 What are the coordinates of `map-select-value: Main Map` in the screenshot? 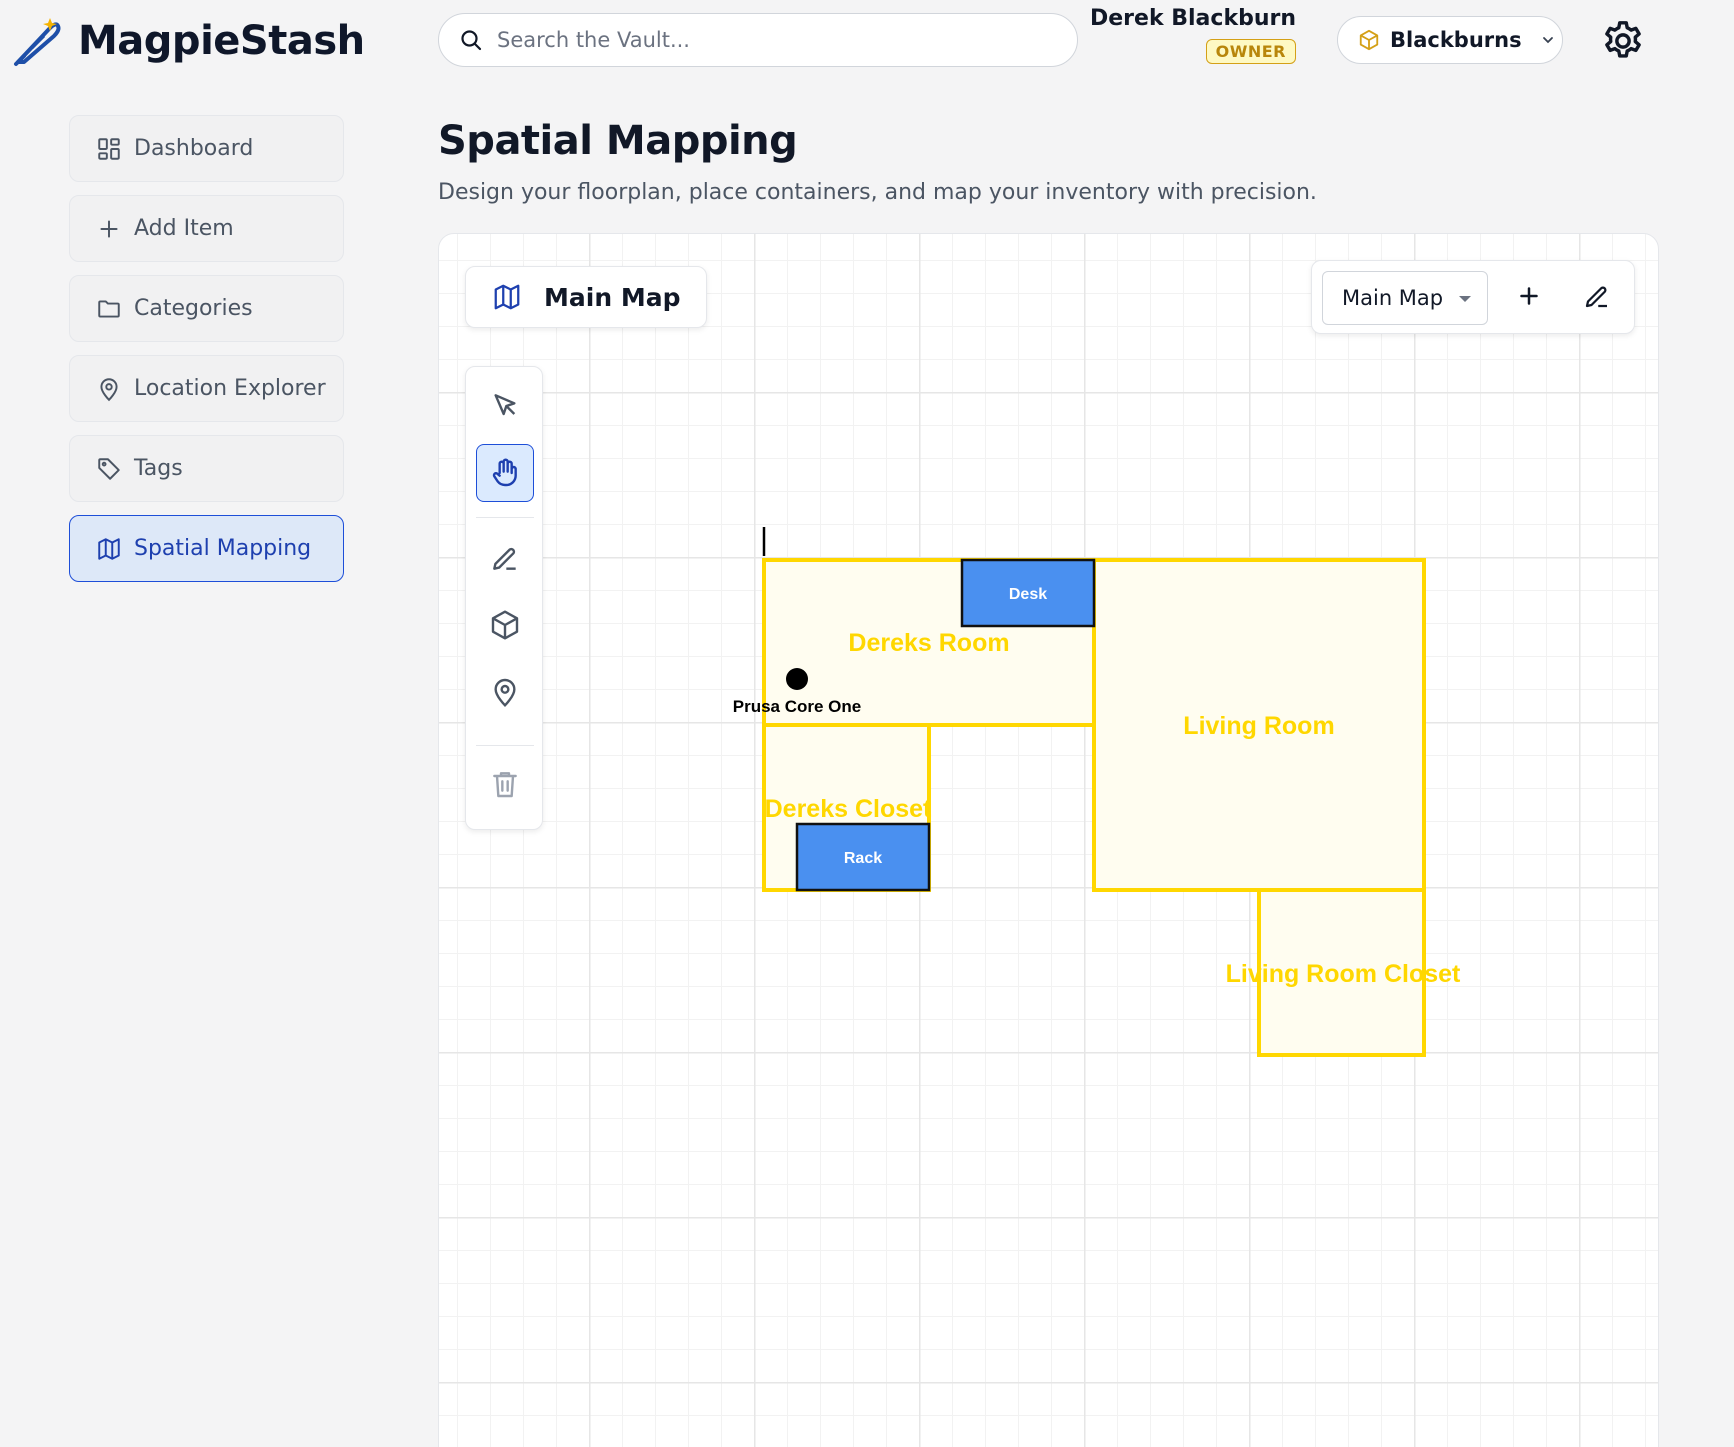 It's located at (1393, 298).